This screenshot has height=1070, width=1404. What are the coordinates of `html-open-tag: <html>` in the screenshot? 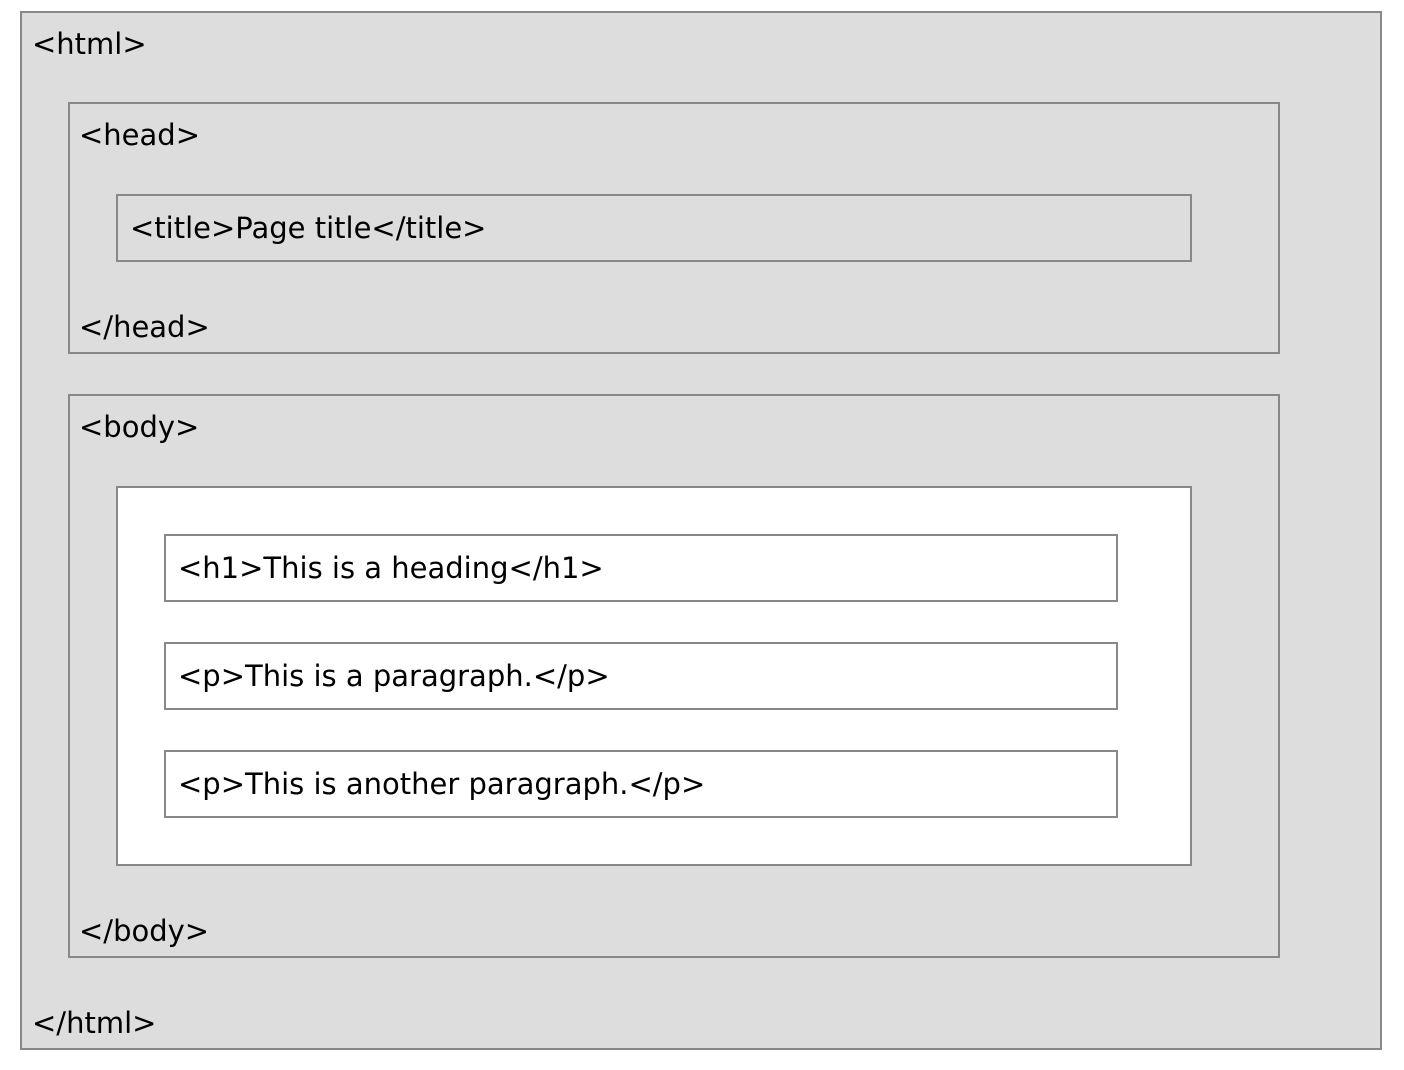 It's located at (89, 44).